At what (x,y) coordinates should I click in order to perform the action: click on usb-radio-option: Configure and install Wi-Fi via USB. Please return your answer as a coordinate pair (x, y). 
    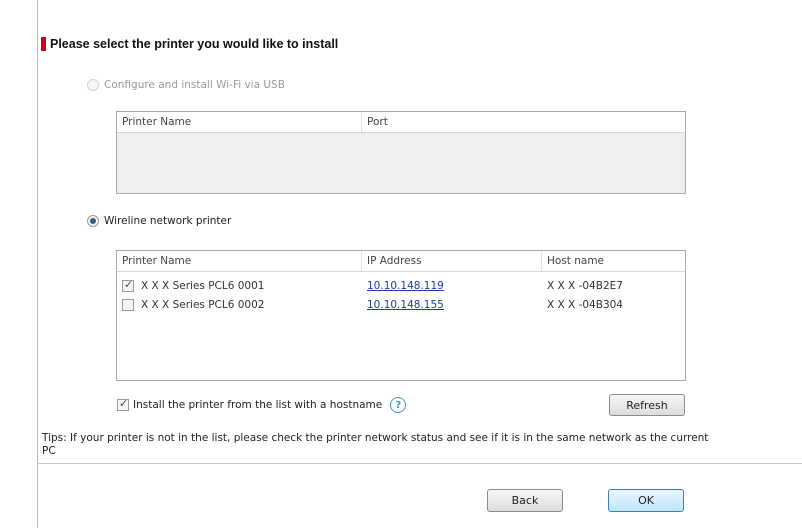
    Looking at the image, I should click on (186, 85).